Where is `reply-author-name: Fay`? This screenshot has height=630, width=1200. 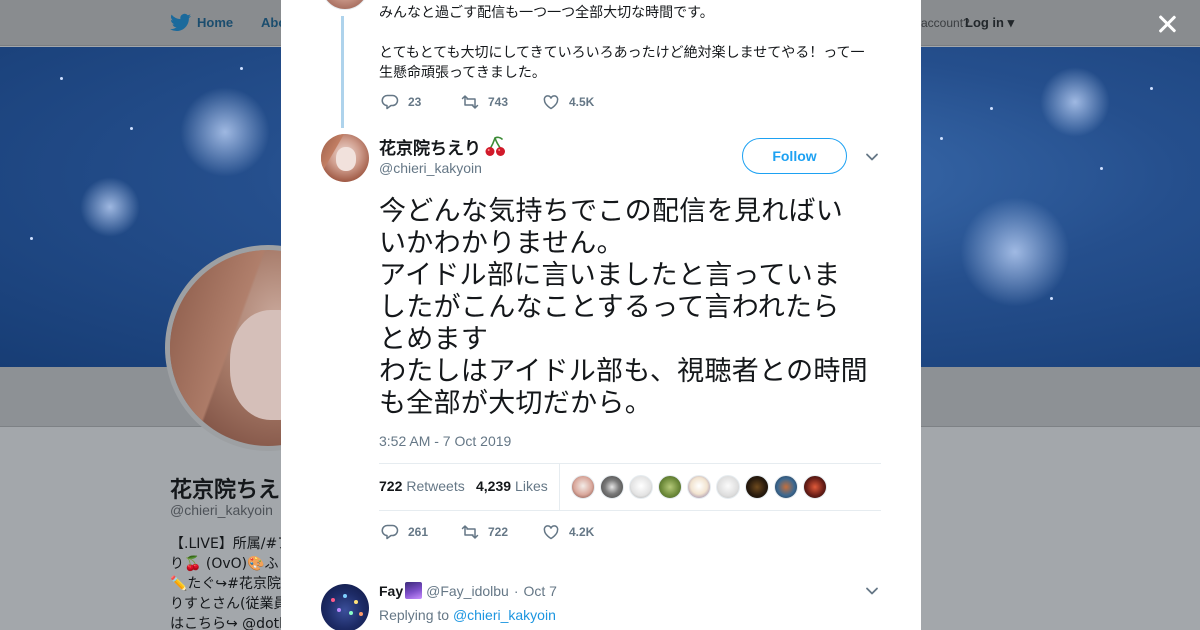 reply-author-name: Fay is located at coordinates (391, 591).